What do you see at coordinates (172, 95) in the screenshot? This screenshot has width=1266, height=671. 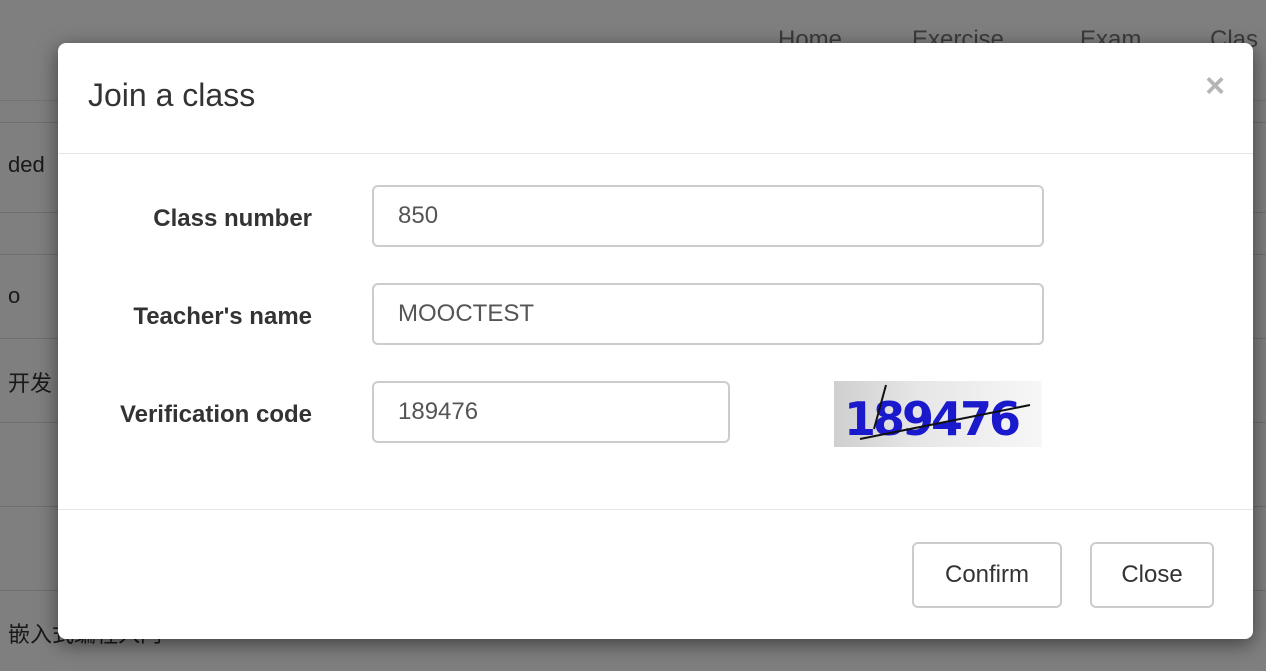 I see `modal-title: Join a class` at bounding box center [172, 95].